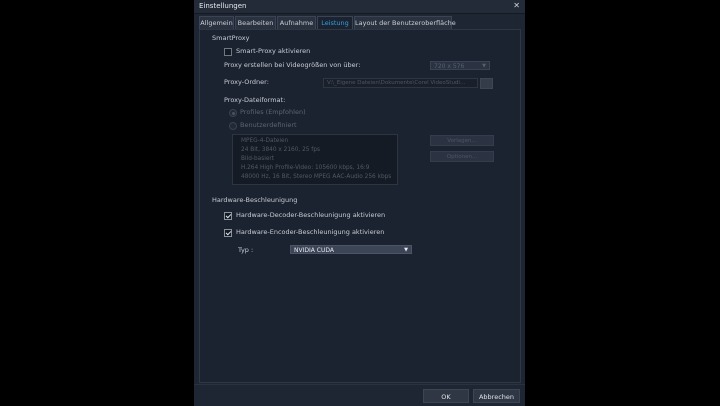 Image resolution: width=720 pixels, height=406 pixels. Describe the element at coordinates (273, 51) in the screenshot. I see `smartproxy-enable-label: Smart-Proxy aktivieren` at that location.